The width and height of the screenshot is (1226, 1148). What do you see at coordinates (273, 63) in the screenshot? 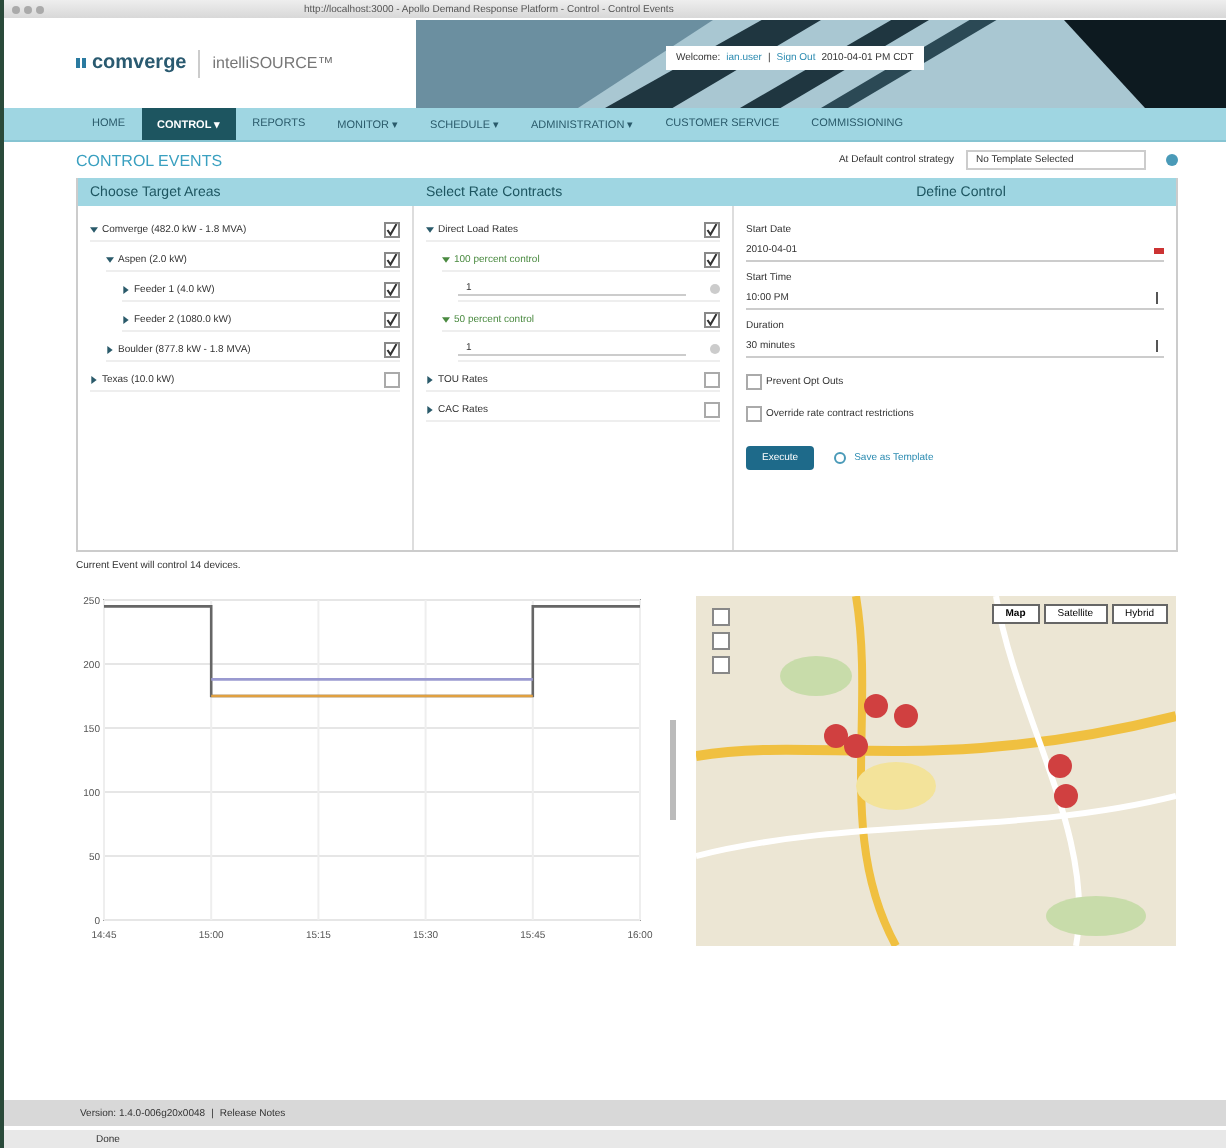
I see `product-name: intelliSOURCE™` at bounding box center [273, 63].